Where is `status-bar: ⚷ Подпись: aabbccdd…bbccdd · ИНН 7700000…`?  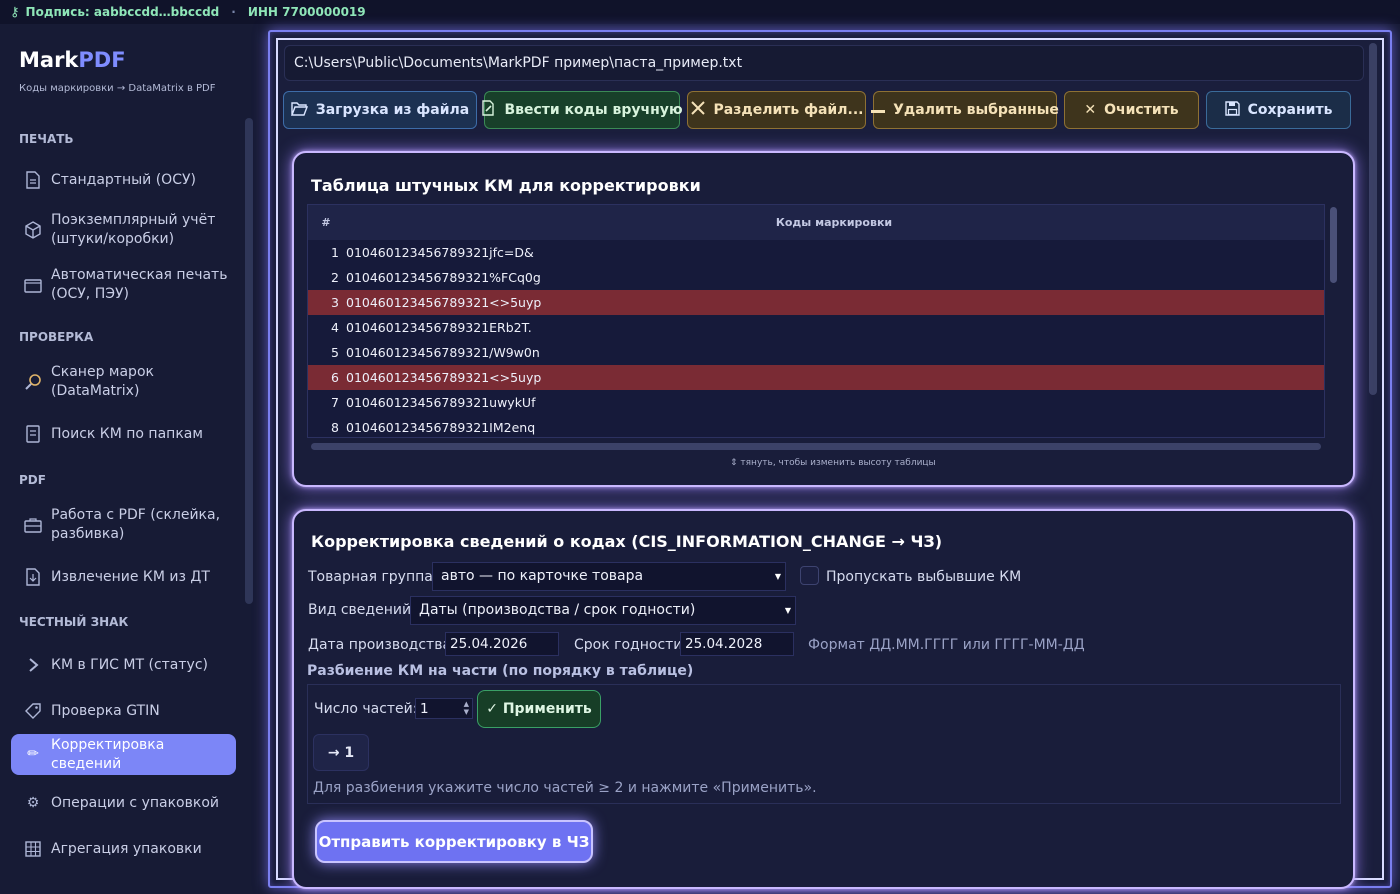
status-bar: ⚷ Подпись: aabbccdd…bbccdd · ИНН 7700000… is located at coordinates (700, 12).